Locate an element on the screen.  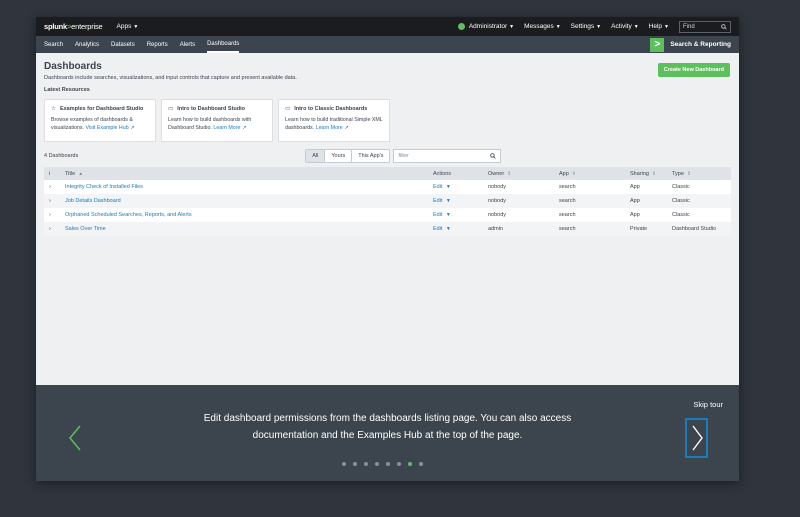
activity-menu: Activity ▼ is located at coordinates (625, 26).